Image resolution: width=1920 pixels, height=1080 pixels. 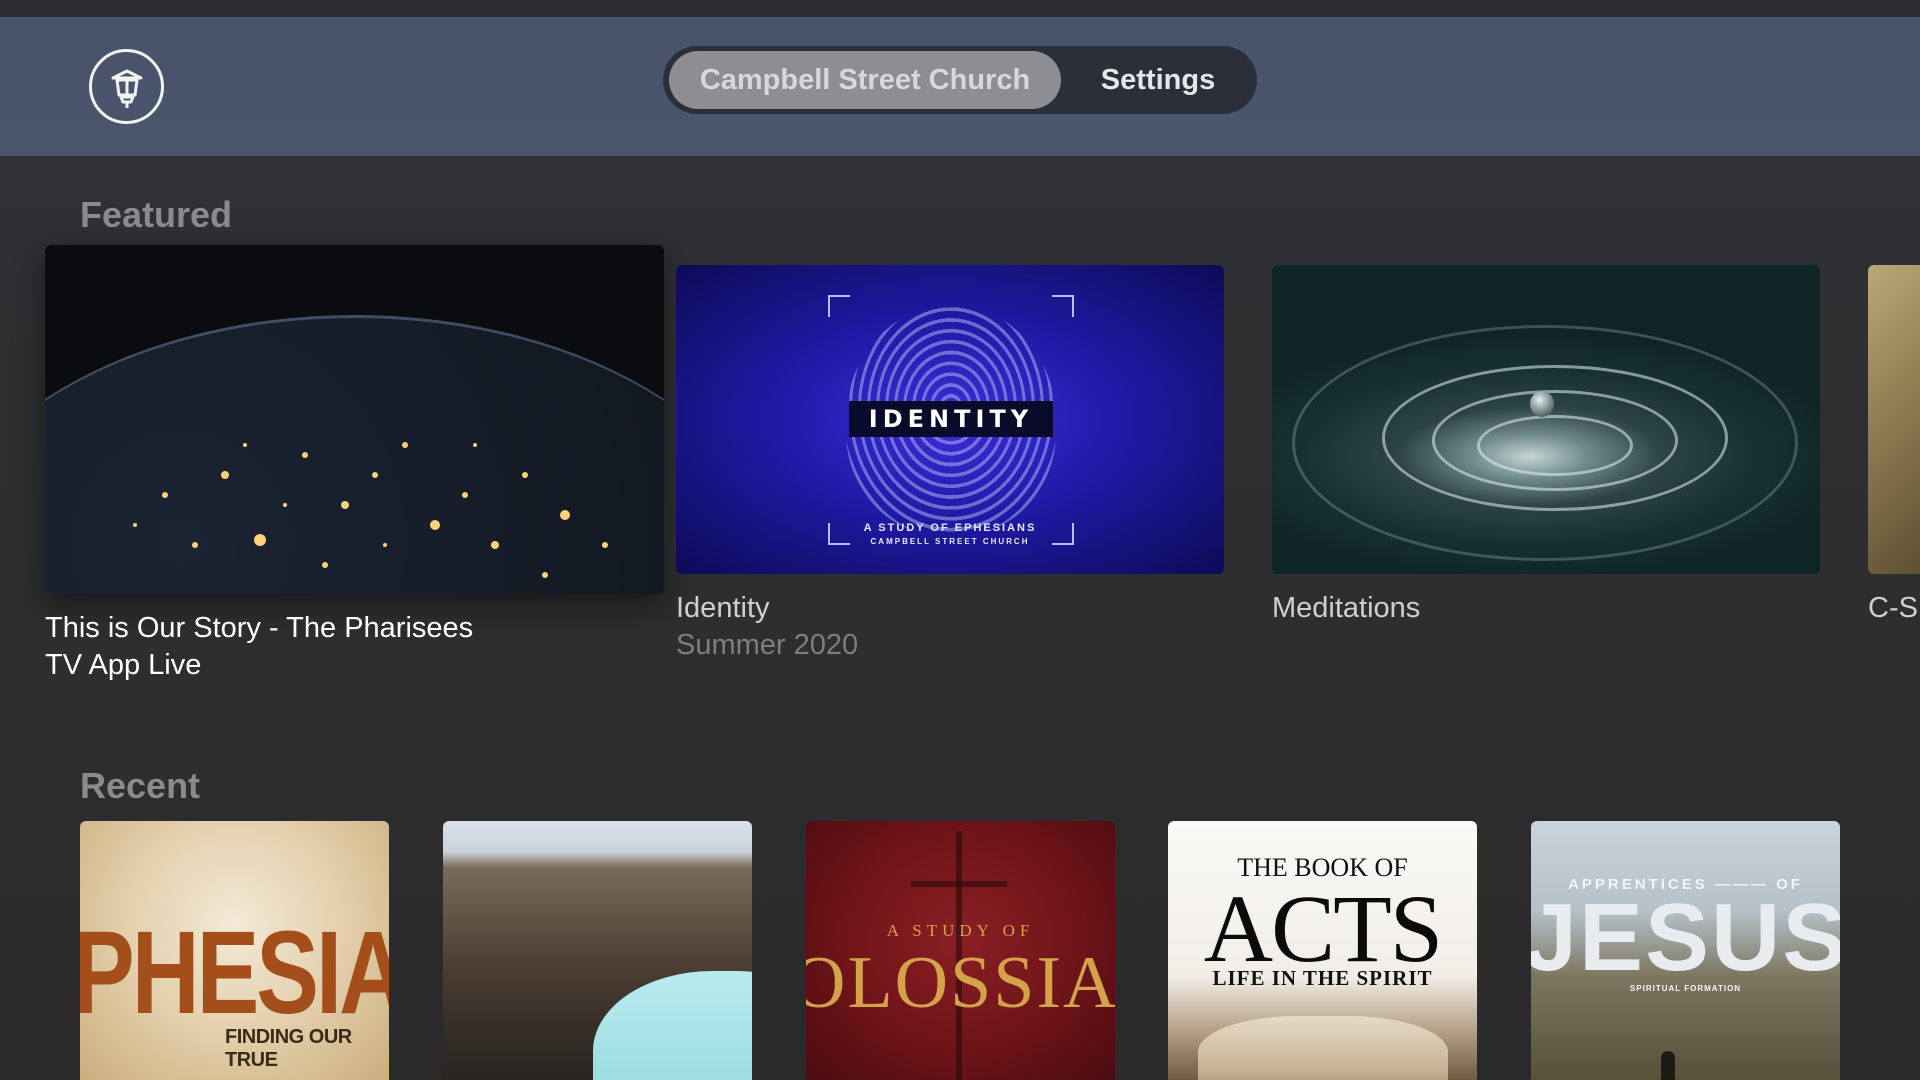 I want to click on featured-subtitle: Summer 2020, so click(x=767, y=645).